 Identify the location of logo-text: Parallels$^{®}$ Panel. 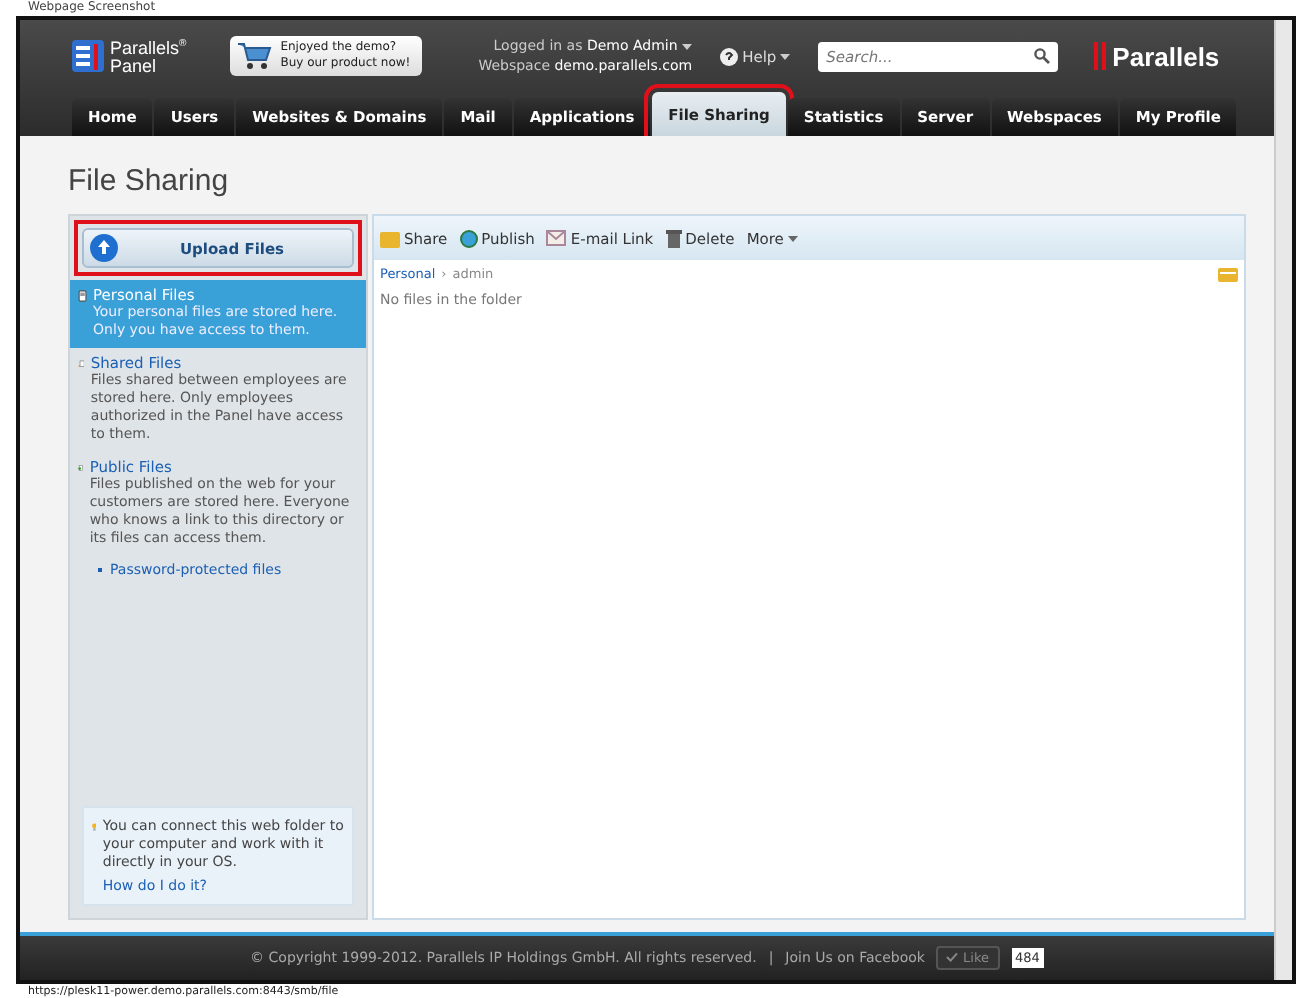
(148, 56).